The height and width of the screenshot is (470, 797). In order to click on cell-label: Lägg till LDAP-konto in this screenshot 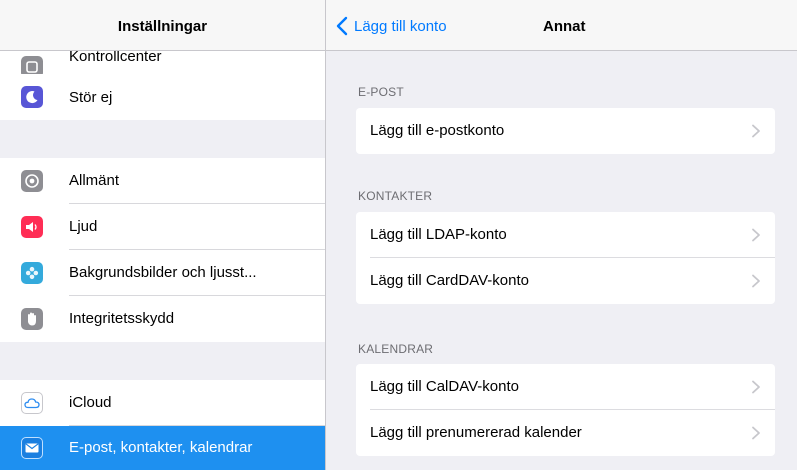, I will do `click(438, 234)`.